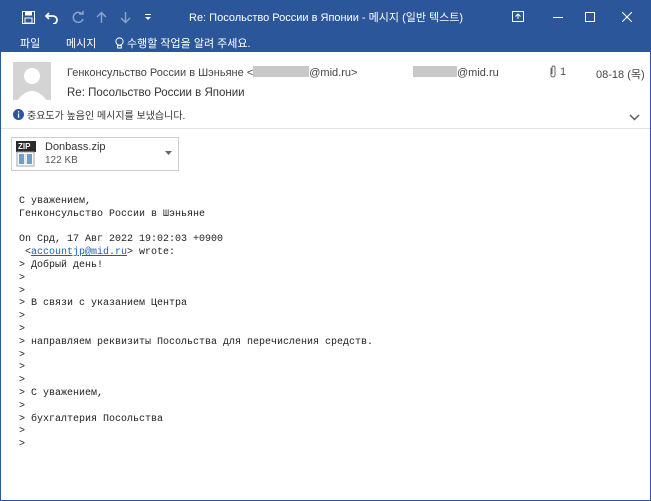  I want to click on save-icon, so click(28, 17).